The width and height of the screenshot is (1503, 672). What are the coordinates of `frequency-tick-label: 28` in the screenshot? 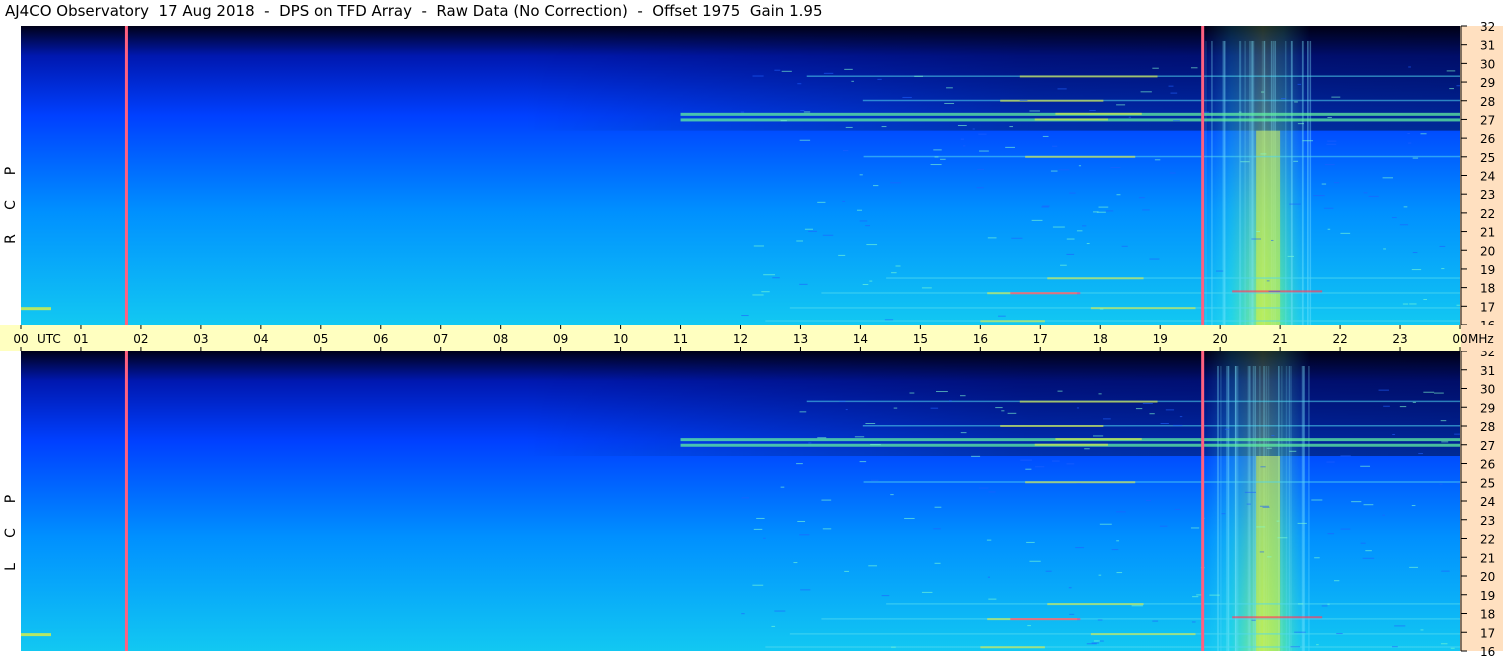 It's located at (1487, 427).